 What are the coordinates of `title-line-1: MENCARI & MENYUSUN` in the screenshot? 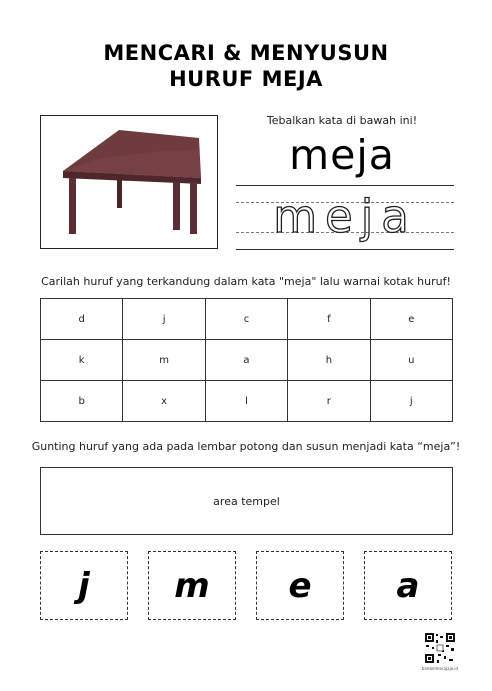 It's located at (246, 53).